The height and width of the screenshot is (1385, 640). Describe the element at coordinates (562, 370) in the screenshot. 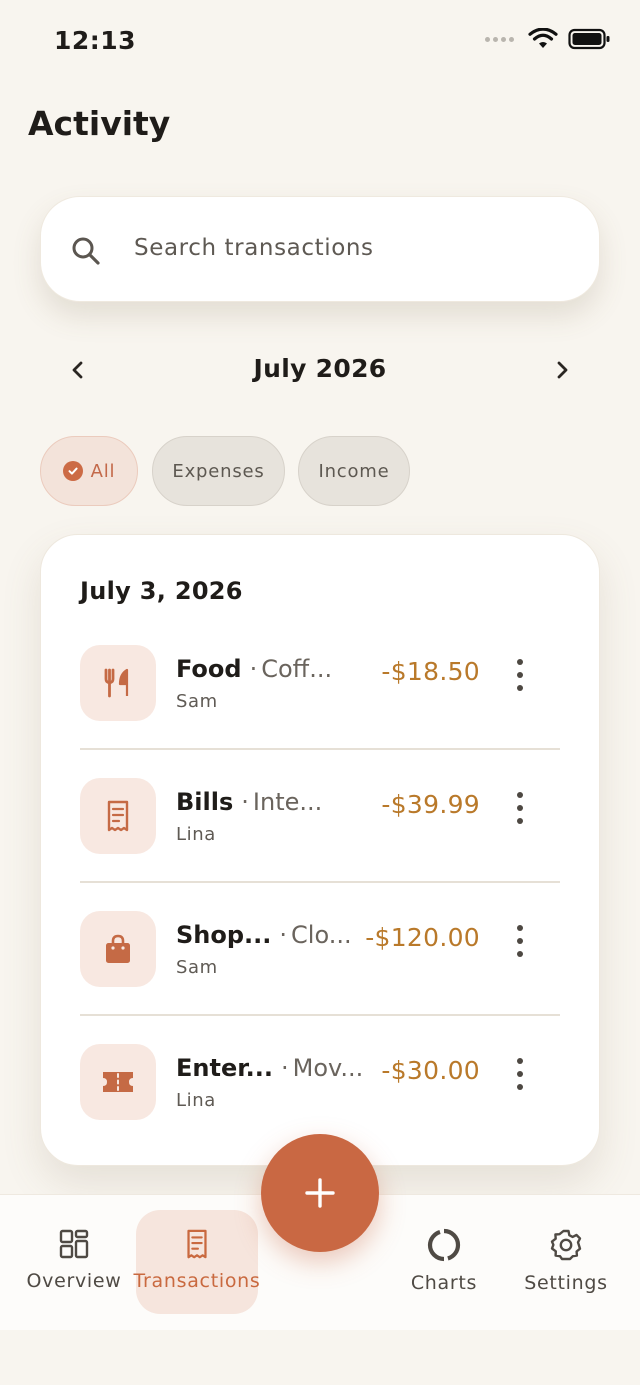

I see `next-month-button` at that location.